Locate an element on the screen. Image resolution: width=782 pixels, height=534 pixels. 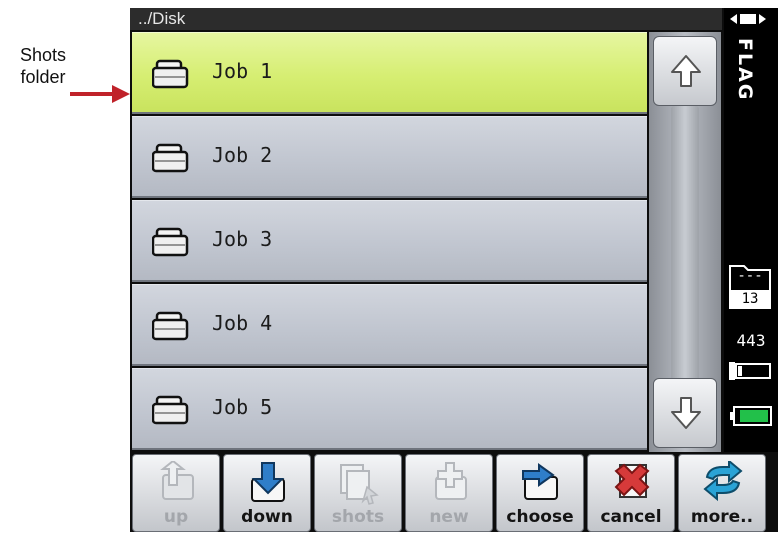
list-item: Job 3 is located at coordinates (389, 241).